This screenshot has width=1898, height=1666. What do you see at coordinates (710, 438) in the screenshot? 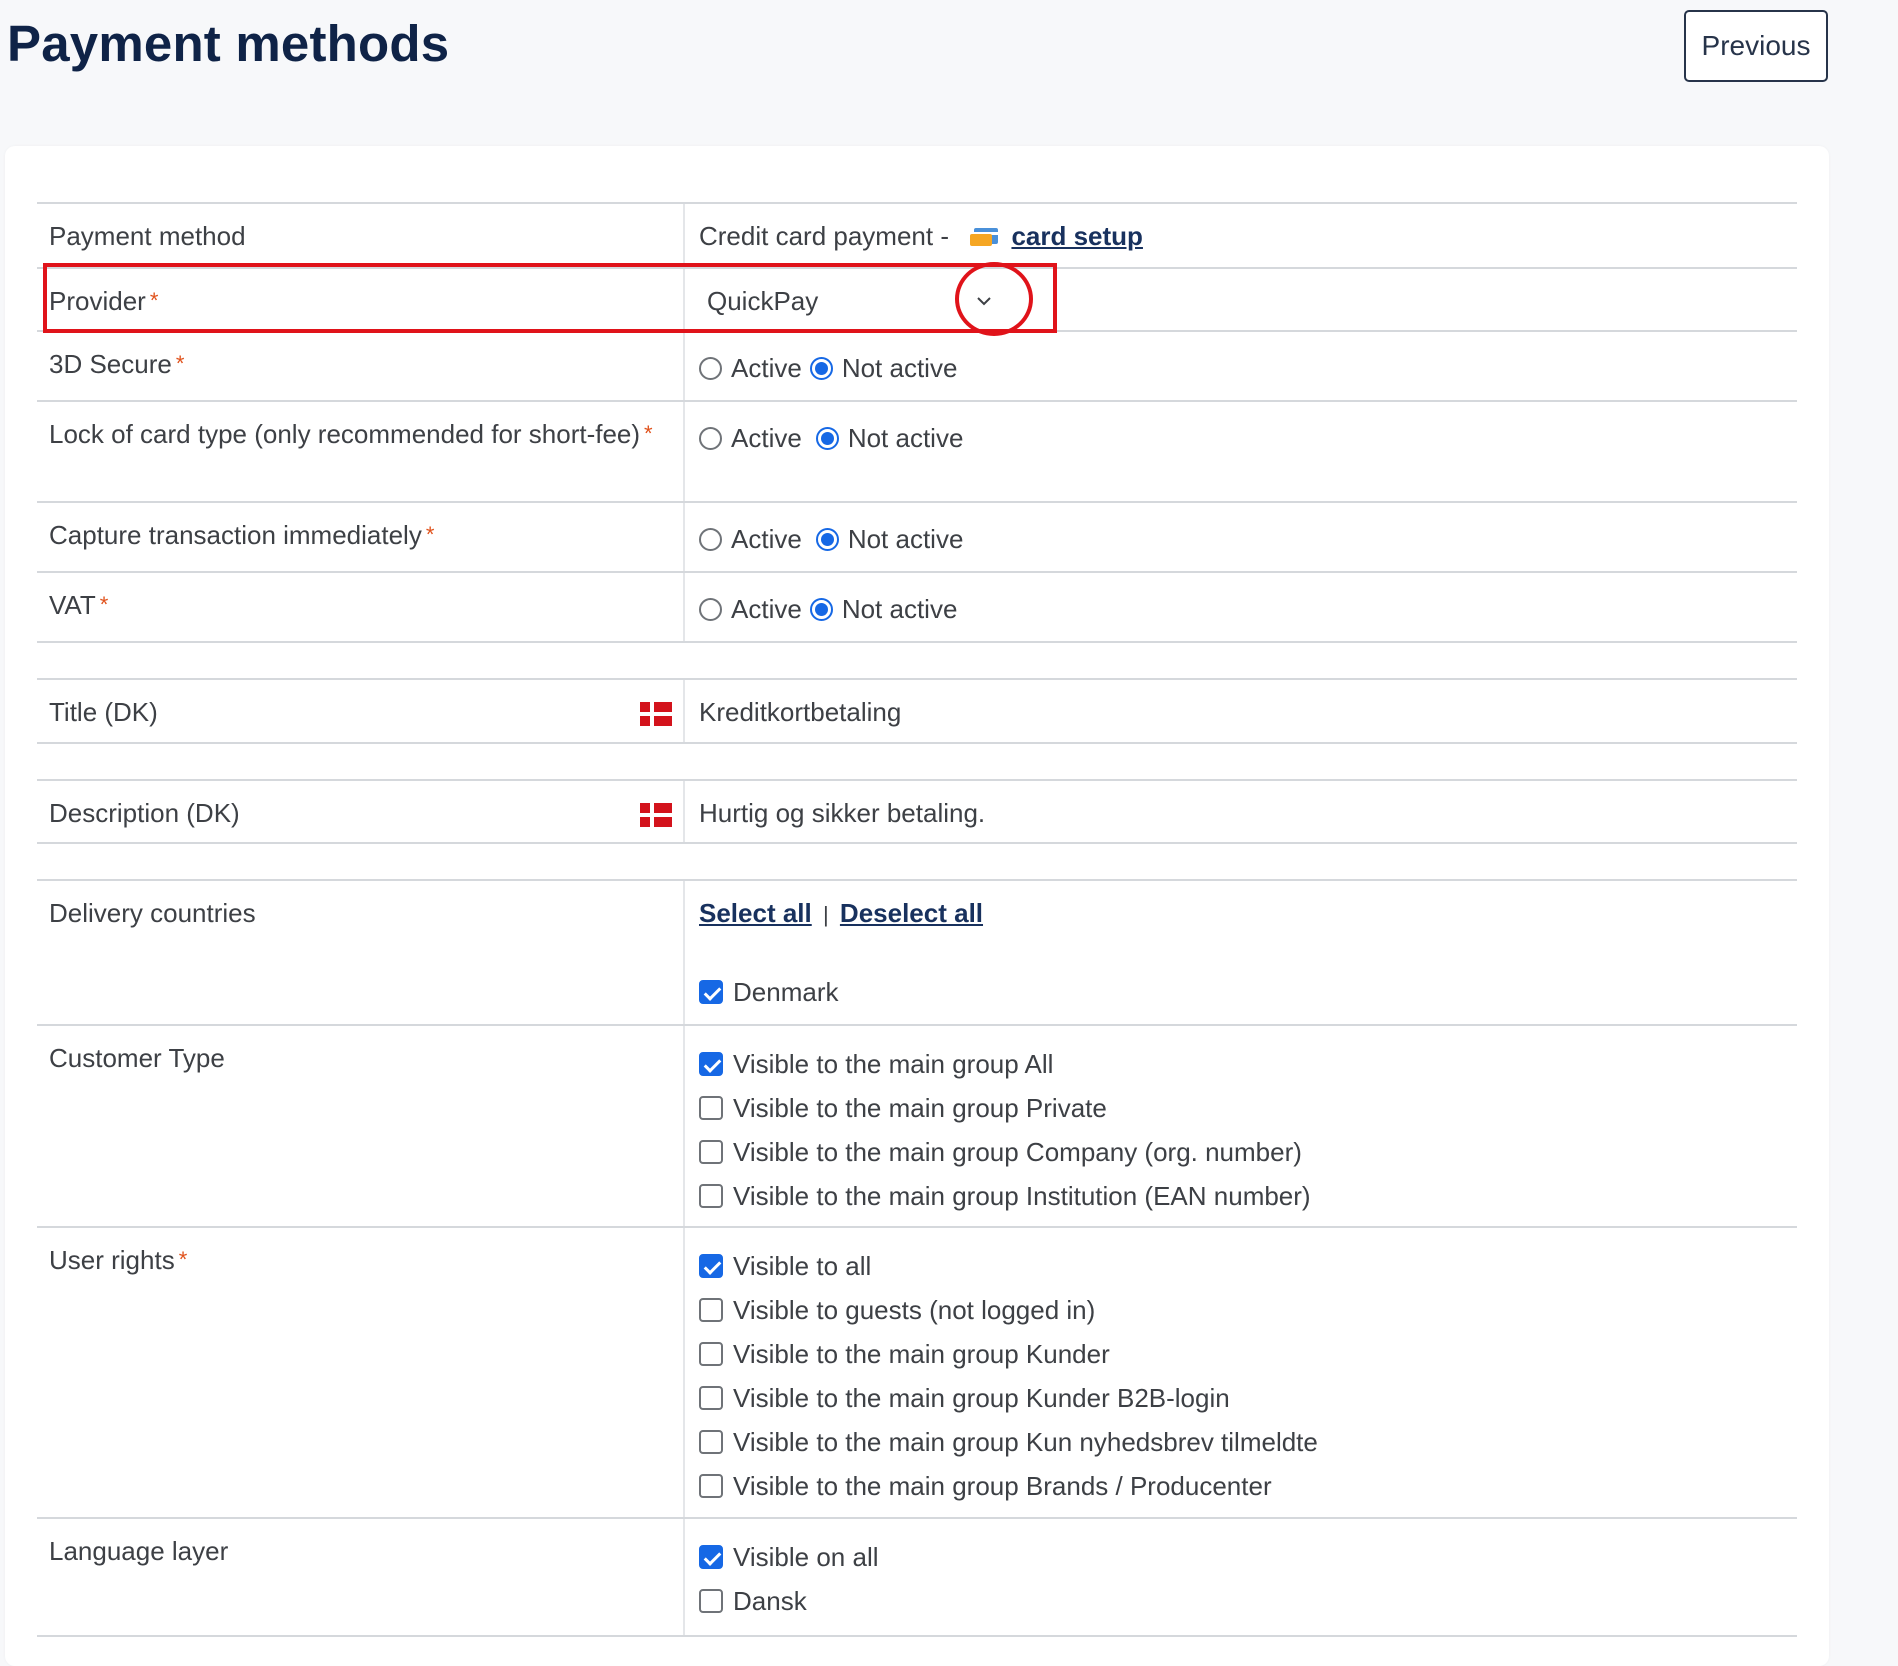
I see `lock-card-type-active-radio` at bounding box center [710, 438].